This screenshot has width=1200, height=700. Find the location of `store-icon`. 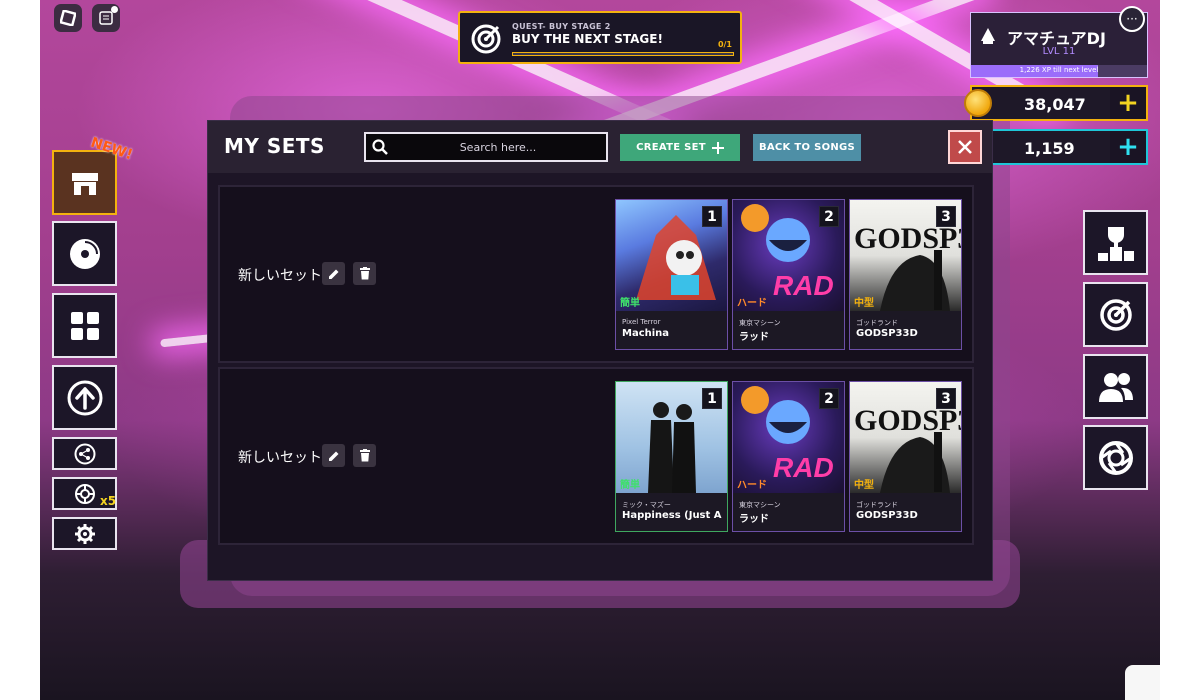

store-icon is located at coordinates (84, 183).